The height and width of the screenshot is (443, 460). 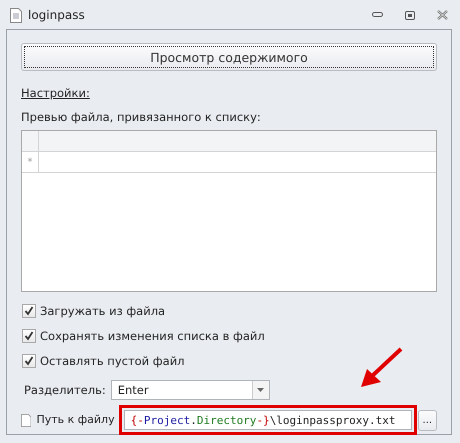 I want to click on file-path-label: Путь к файлу, so click(x=75, y=420).